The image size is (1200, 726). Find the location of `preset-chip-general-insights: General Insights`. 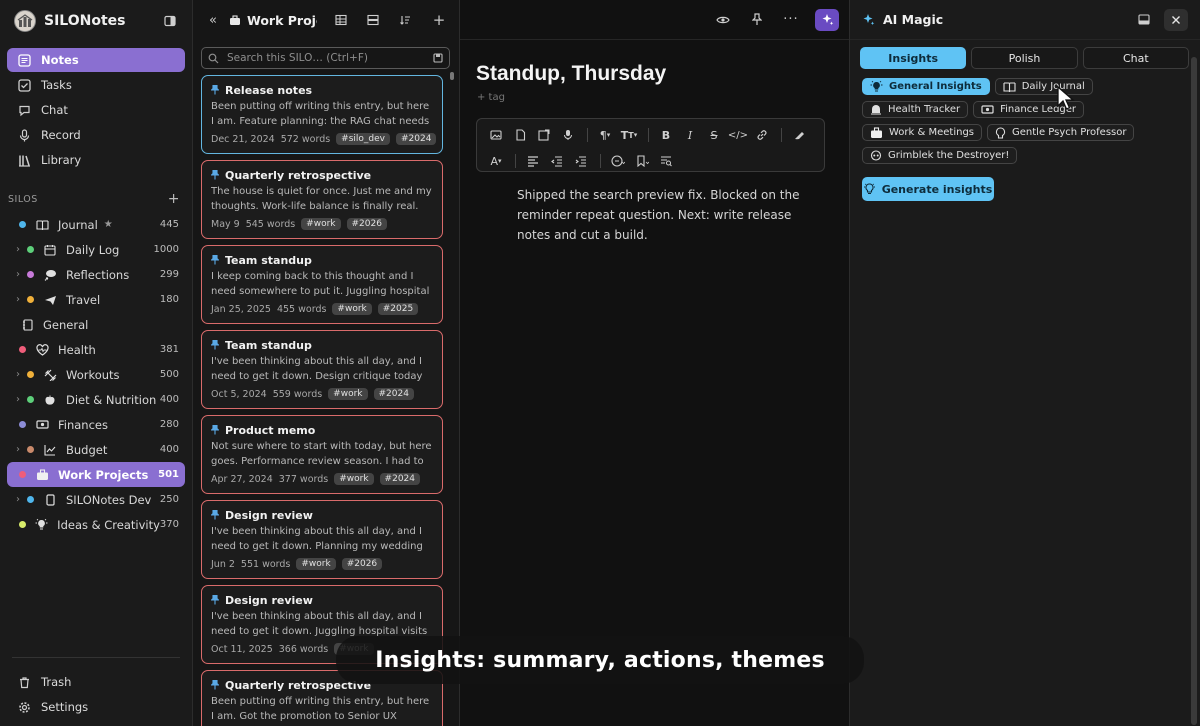

preset-chip-general-insights: General Insights is located at coordinates (926, 86).